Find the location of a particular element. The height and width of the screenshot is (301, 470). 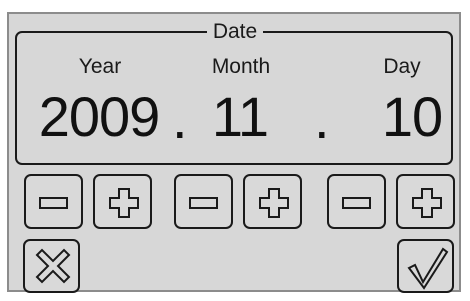

confirm-button is located at coordinates (425, 266).